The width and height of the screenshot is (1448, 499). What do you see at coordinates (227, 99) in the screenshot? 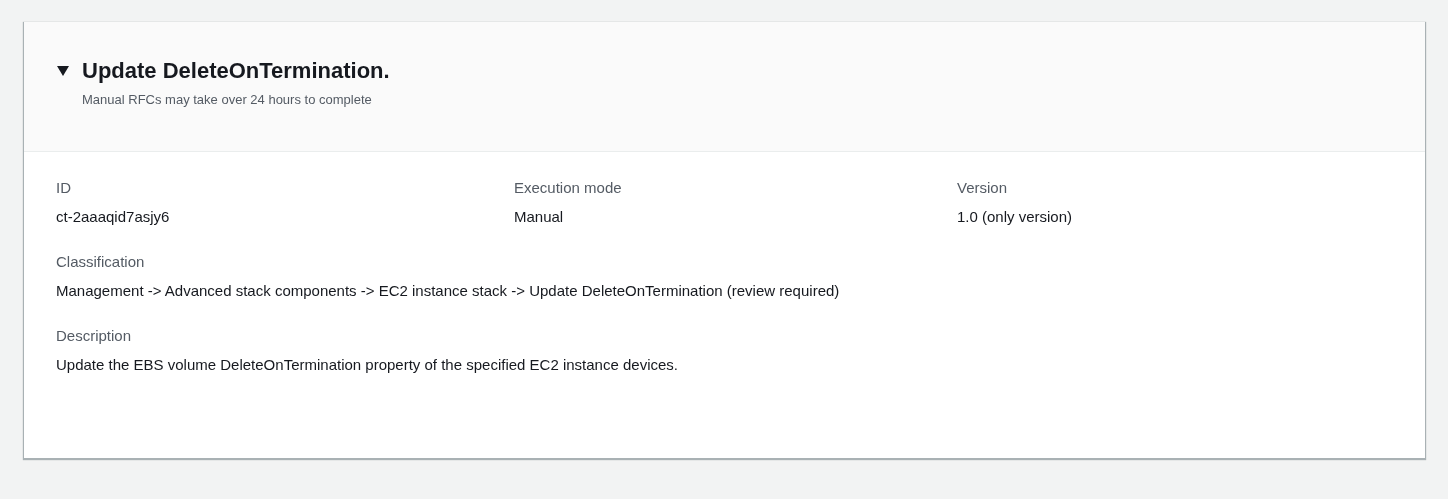
I see `panel-subtitle: Manual RFCs may take over 24 hours to complete` at bounding box center [227, 99].